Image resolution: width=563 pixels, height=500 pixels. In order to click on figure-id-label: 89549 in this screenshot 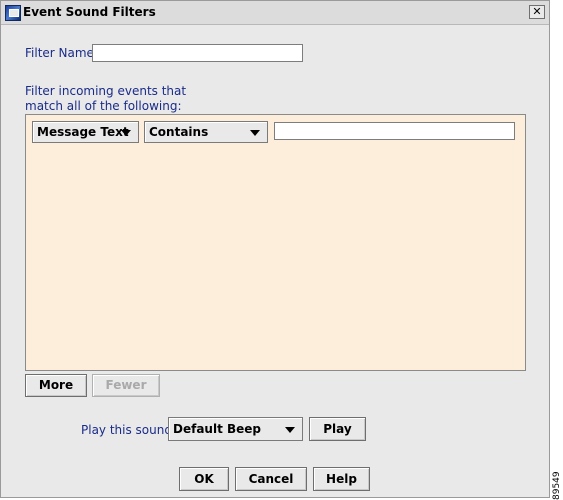, I will do `click(557, 485)`.